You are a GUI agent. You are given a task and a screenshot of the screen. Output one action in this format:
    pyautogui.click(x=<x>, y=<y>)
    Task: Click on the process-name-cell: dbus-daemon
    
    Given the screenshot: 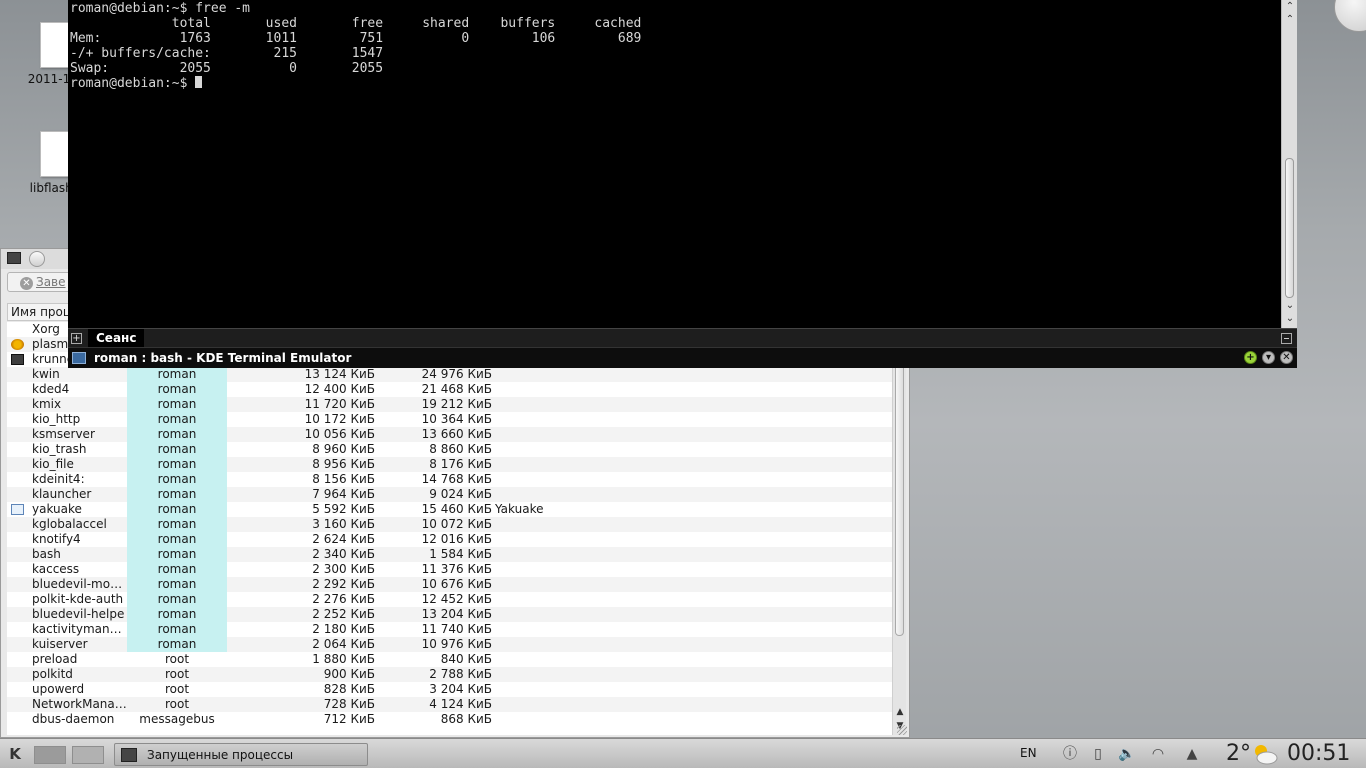 What is the action you would take?
    pyautogui.click(x=73, y=719)
    